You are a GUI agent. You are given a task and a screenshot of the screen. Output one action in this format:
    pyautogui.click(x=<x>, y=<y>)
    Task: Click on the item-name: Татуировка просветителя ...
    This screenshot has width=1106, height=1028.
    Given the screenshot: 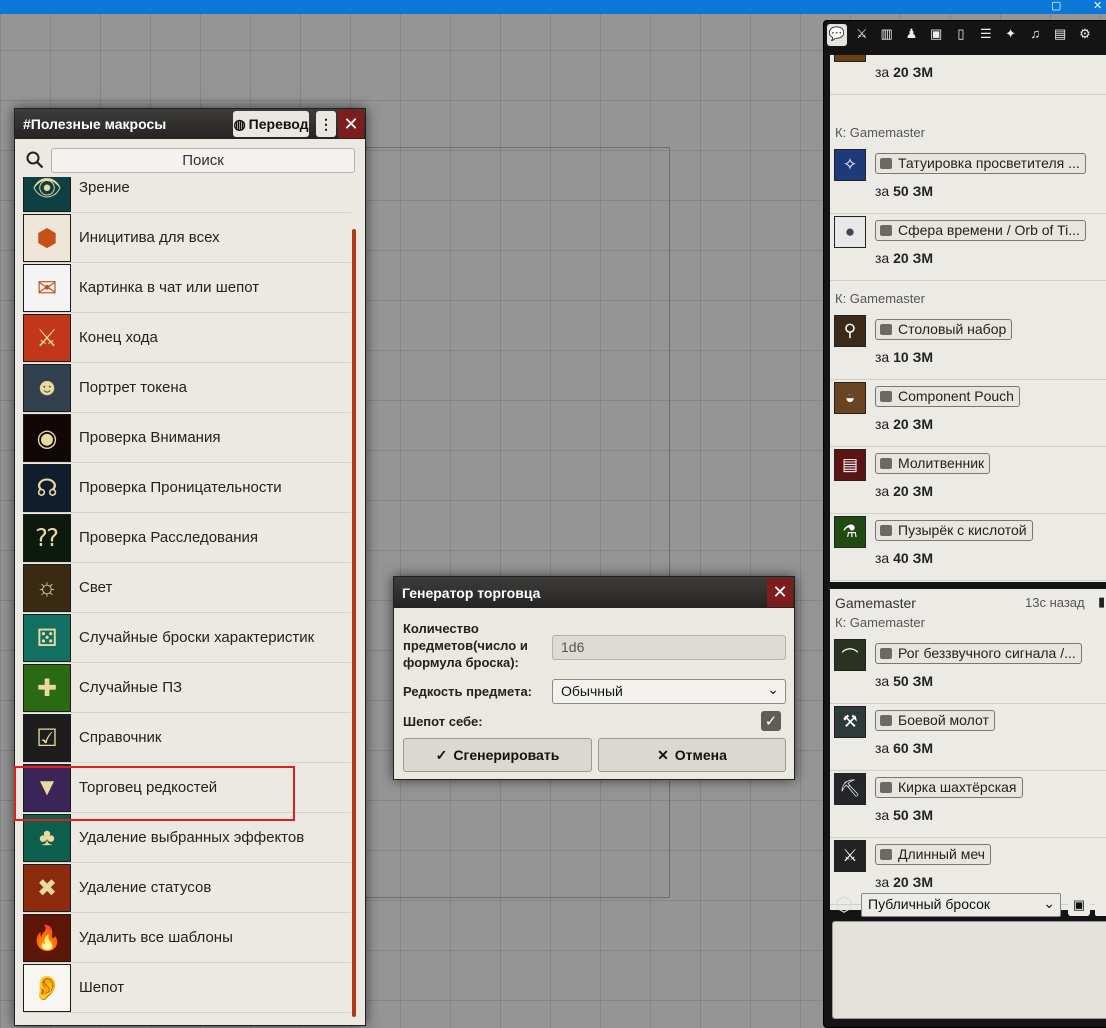 What is the action you would take?
    pyautogui.click(x=989, y=163)
    